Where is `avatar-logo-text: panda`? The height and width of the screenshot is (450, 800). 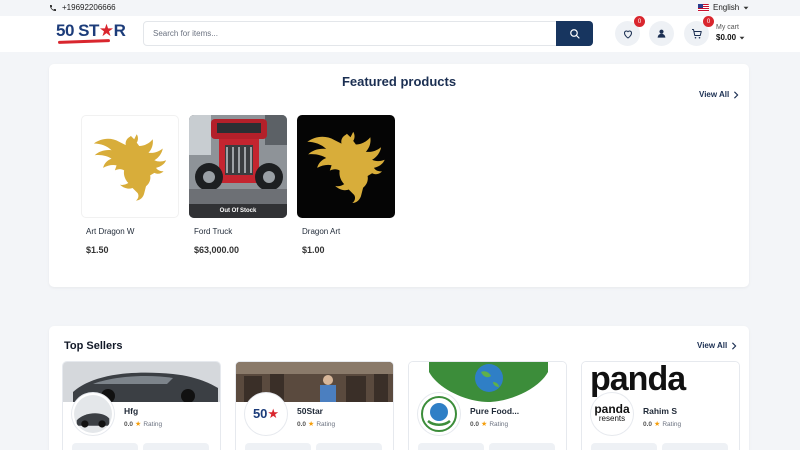
avatar-logo-text: panda is located at coordinates (612, 409).